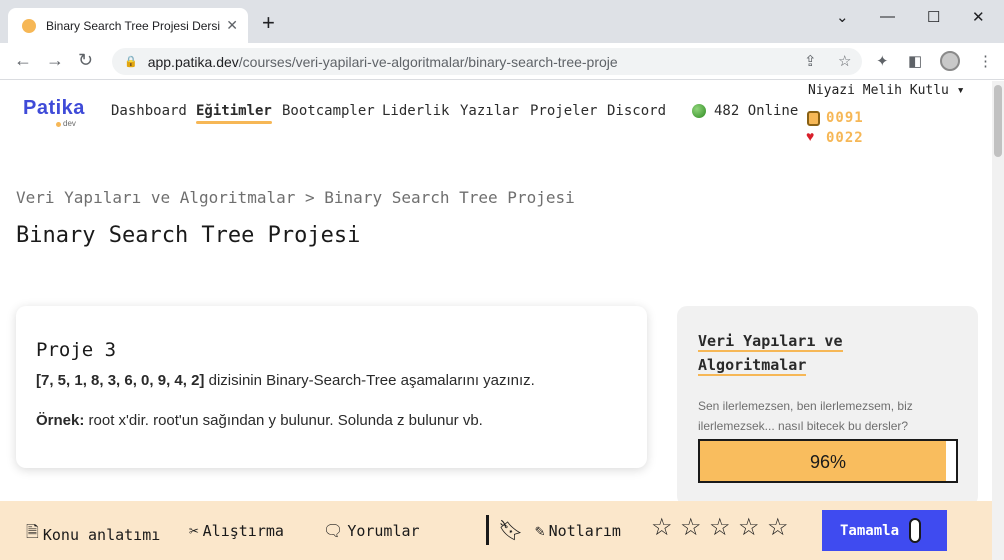 The height and width of the screenshot is (560, 1004). What do you see at coordinates (188, 235) in the screenshot?
I see `page-title: Binary Search Tree Projesi` at bounding box center [188, 235].